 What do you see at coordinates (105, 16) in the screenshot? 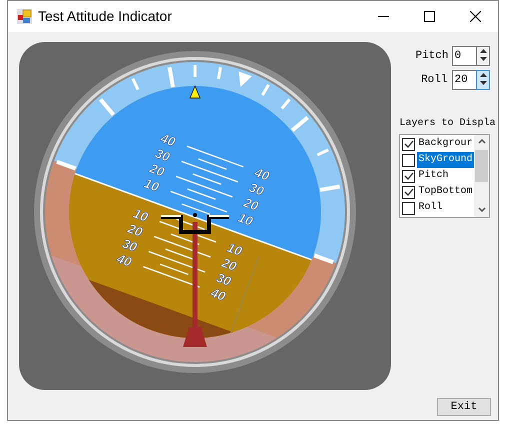
I see `window-title: Test Attitude Indicator` at bounding box center [105, 16].